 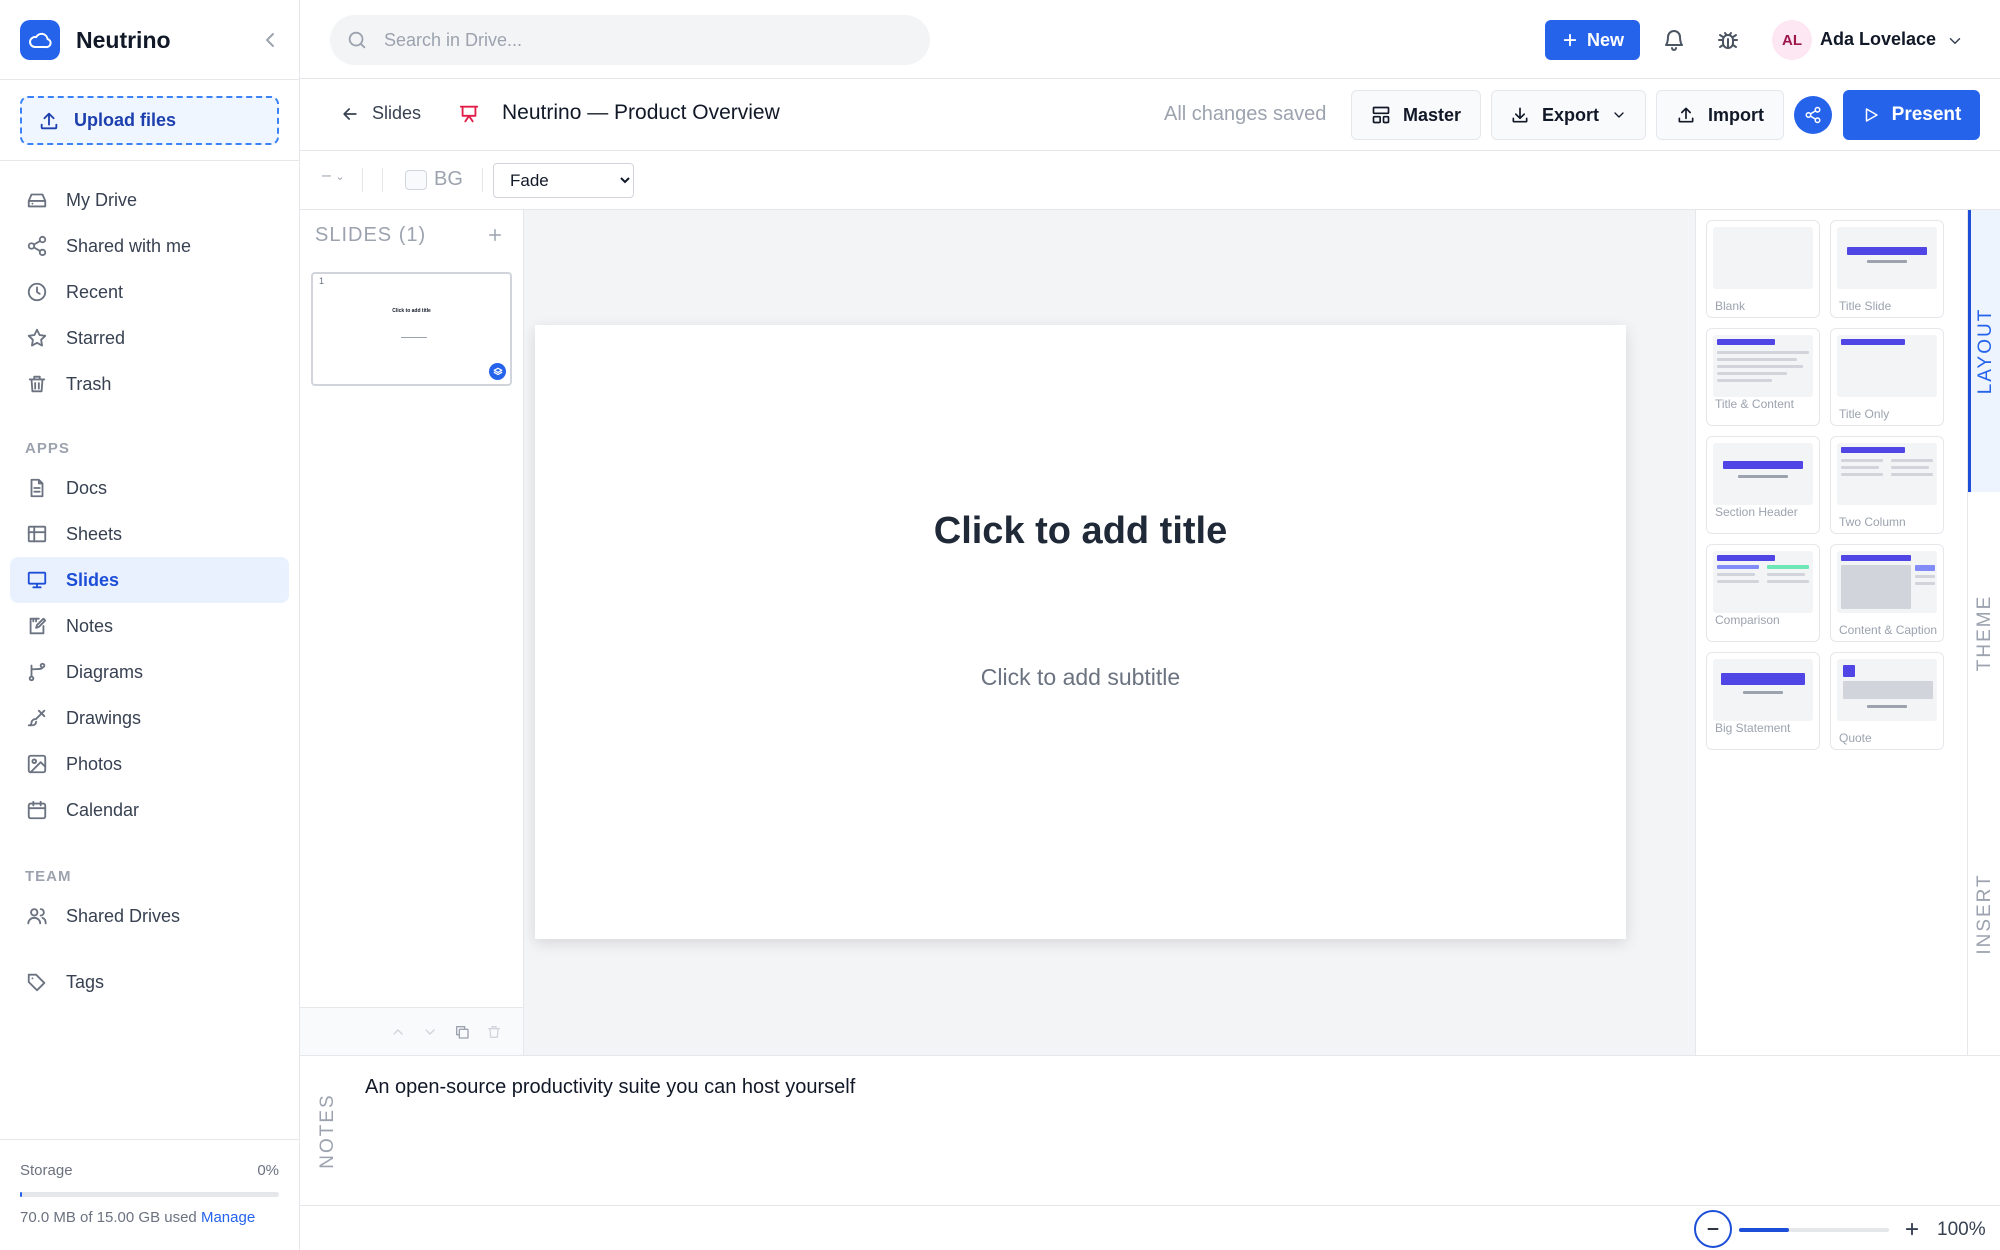 What do you see at coordinates (1592, 40) in the screenshot?
I see `new-button: New` at bounding box center [1592, 40].